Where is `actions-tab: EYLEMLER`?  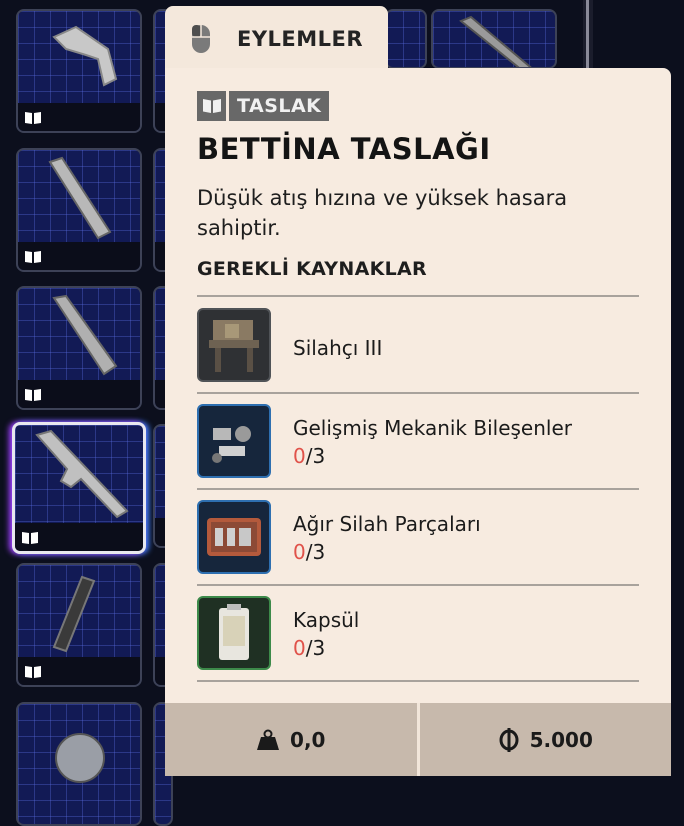
actions-tab: EYLEMLER is located at coordinates (276, 39).